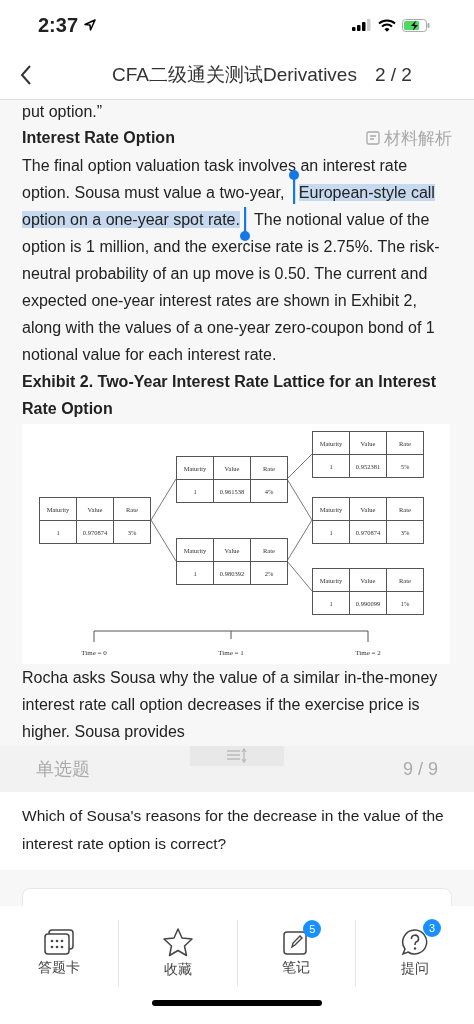 This screenshot has width=474, height=1024. What do you see at coordinates (244, 224) in the screenshot?
I see `selection-end-handle` at bounding box center [244, 224].